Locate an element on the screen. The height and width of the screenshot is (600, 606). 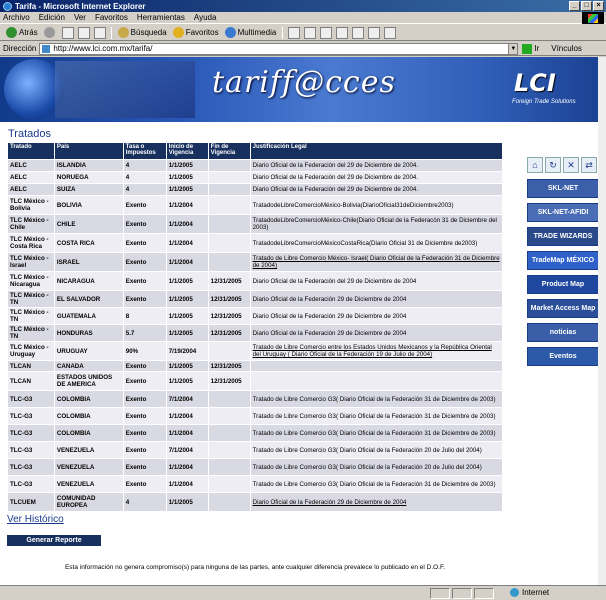
search-button: Búsqueda is located at coordinates (142, 33).